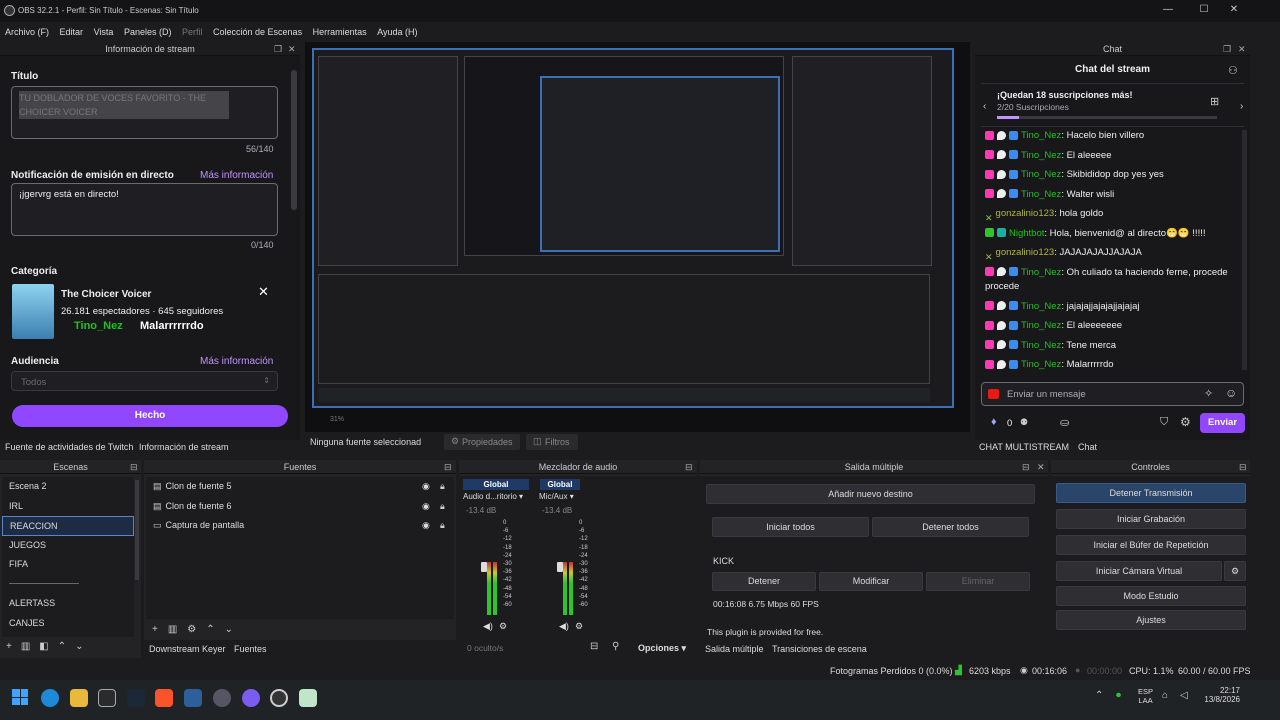 This screenshot has width=1280, height=720. I want to click on chat-input: Enviar un mensaje ✧ ☺, so click(1112, 394).